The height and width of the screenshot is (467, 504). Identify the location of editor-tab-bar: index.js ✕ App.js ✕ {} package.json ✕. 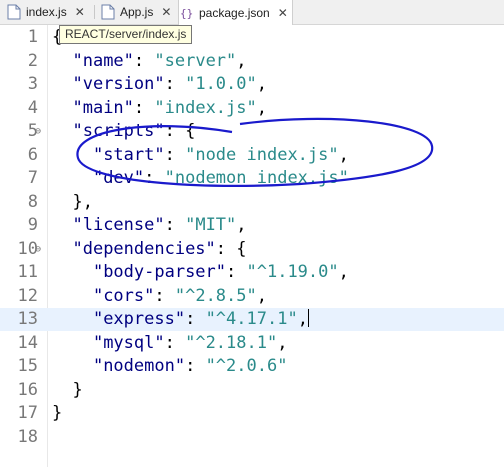
(252, 12).